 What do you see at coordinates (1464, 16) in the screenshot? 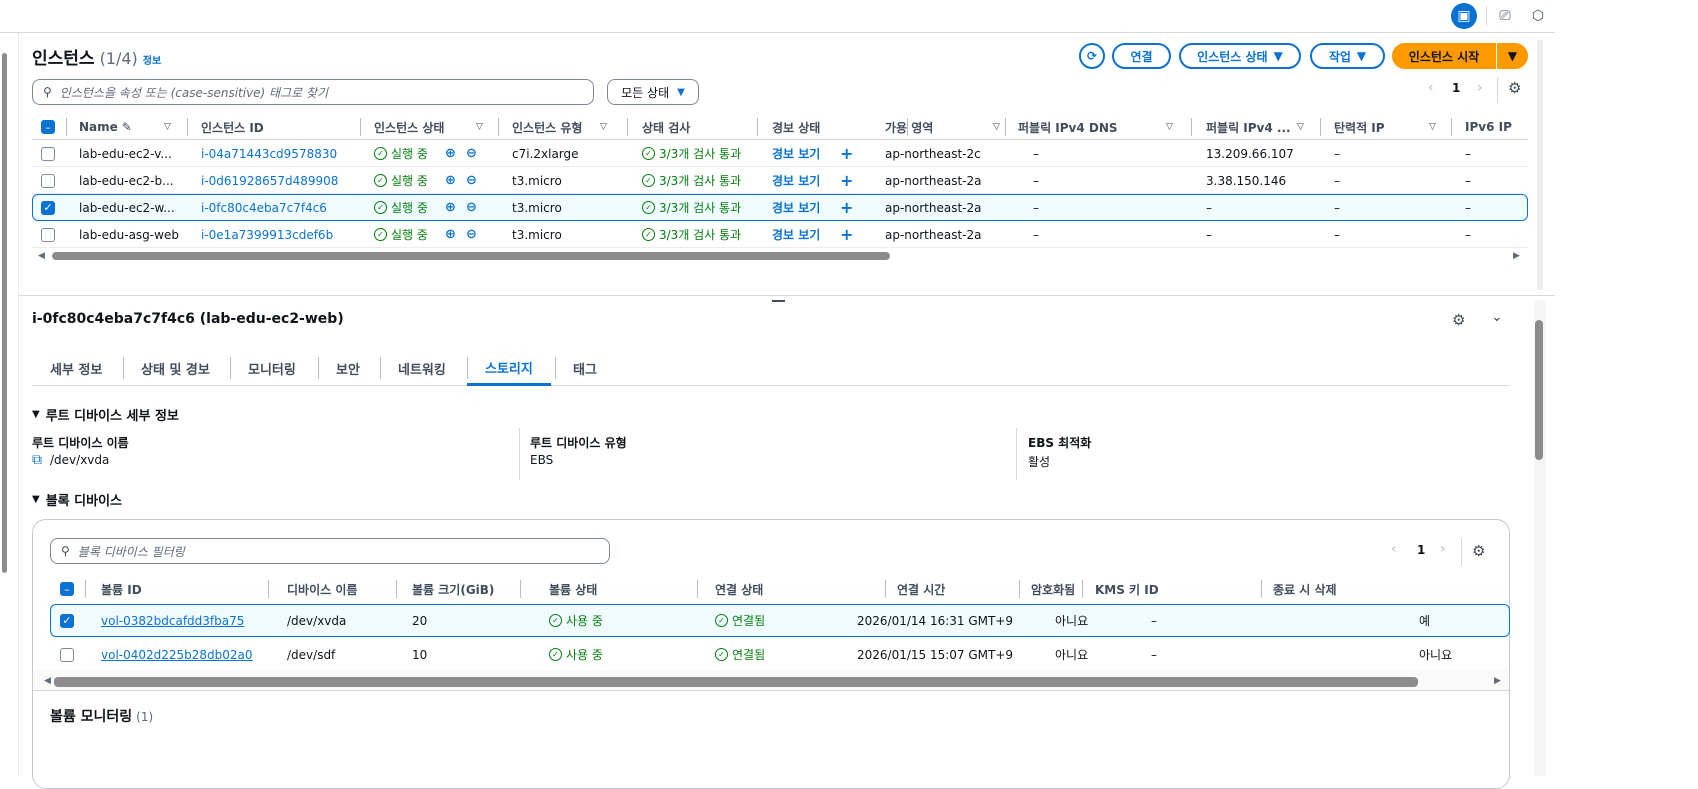
I see `panel-layout-icon: ▣` at bounding box center [1464, 16].